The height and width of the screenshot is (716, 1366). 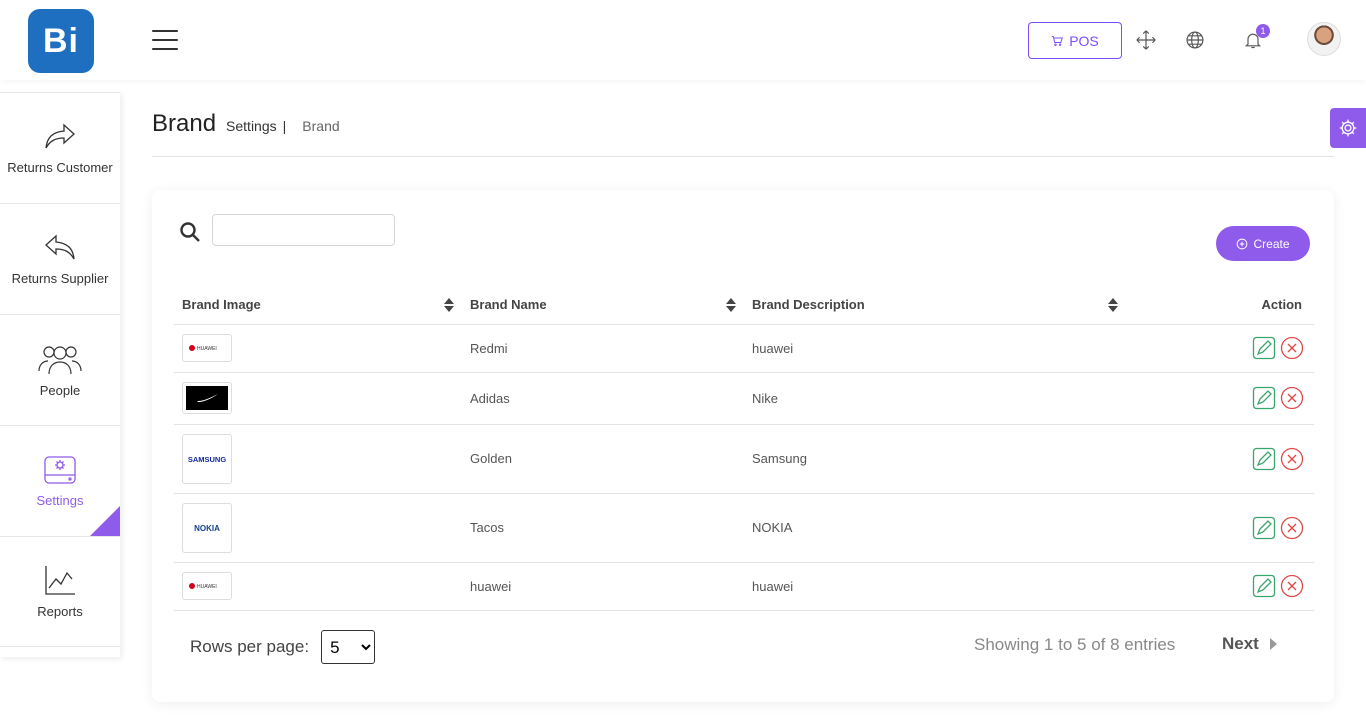 I want to click on sidebar-item-settings: Settings, so click(x=60, y=480).